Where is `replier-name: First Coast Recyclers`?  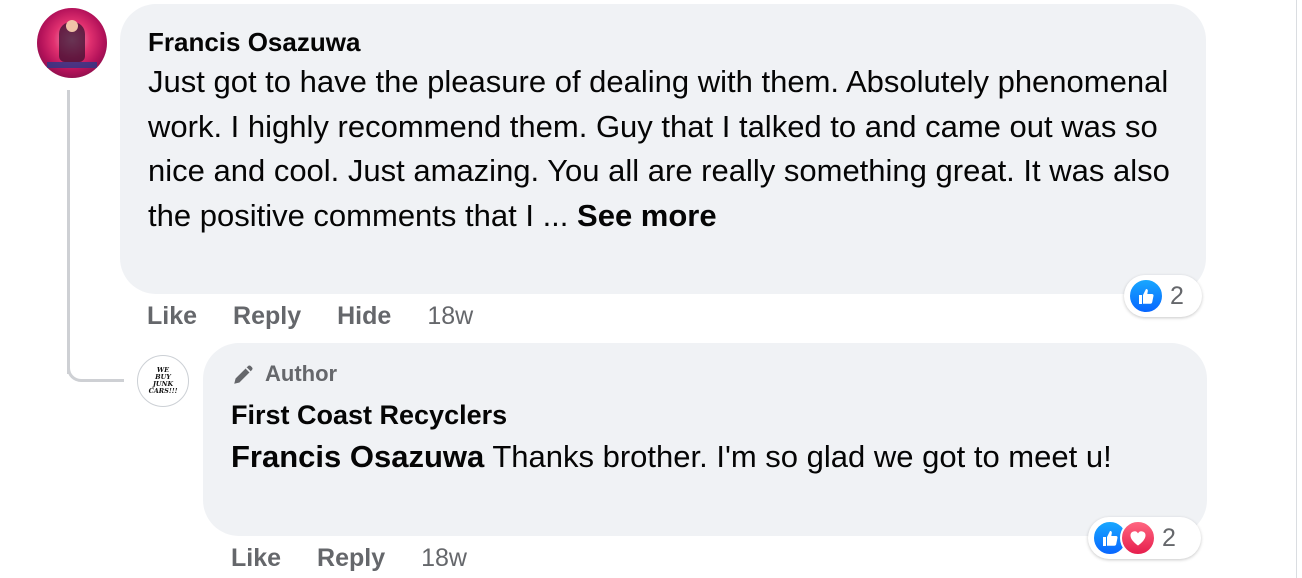 replier-name: First Coast Recyclers is located at coordinates (705, 415).